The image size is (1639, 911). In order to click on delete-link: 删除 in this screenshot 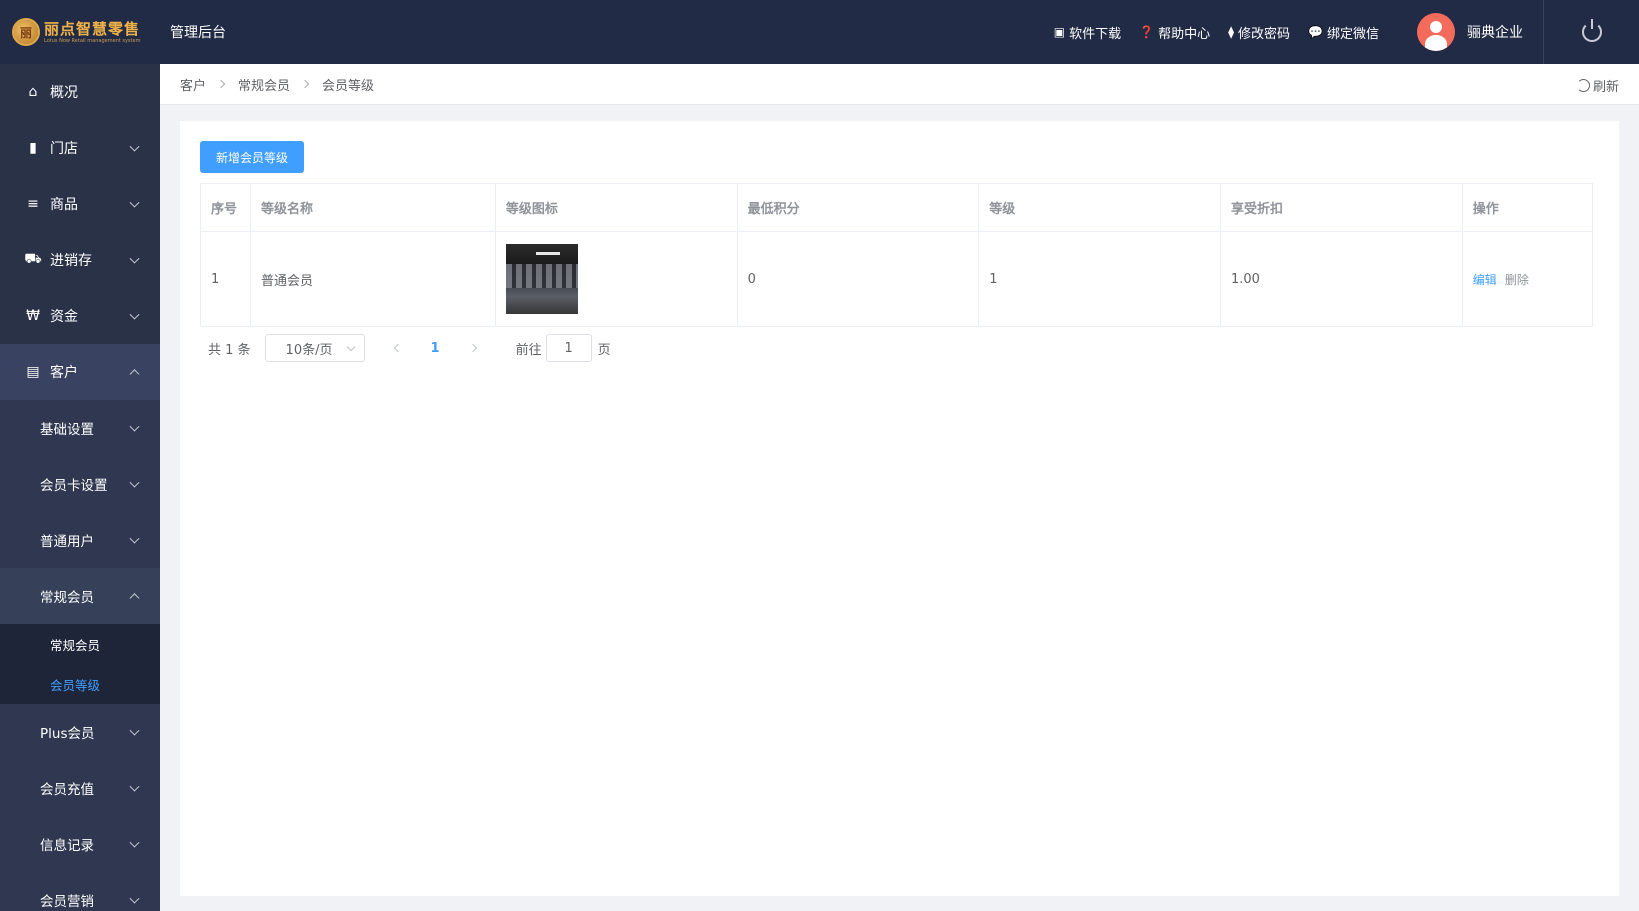, I will do `click(1517, 280)`.